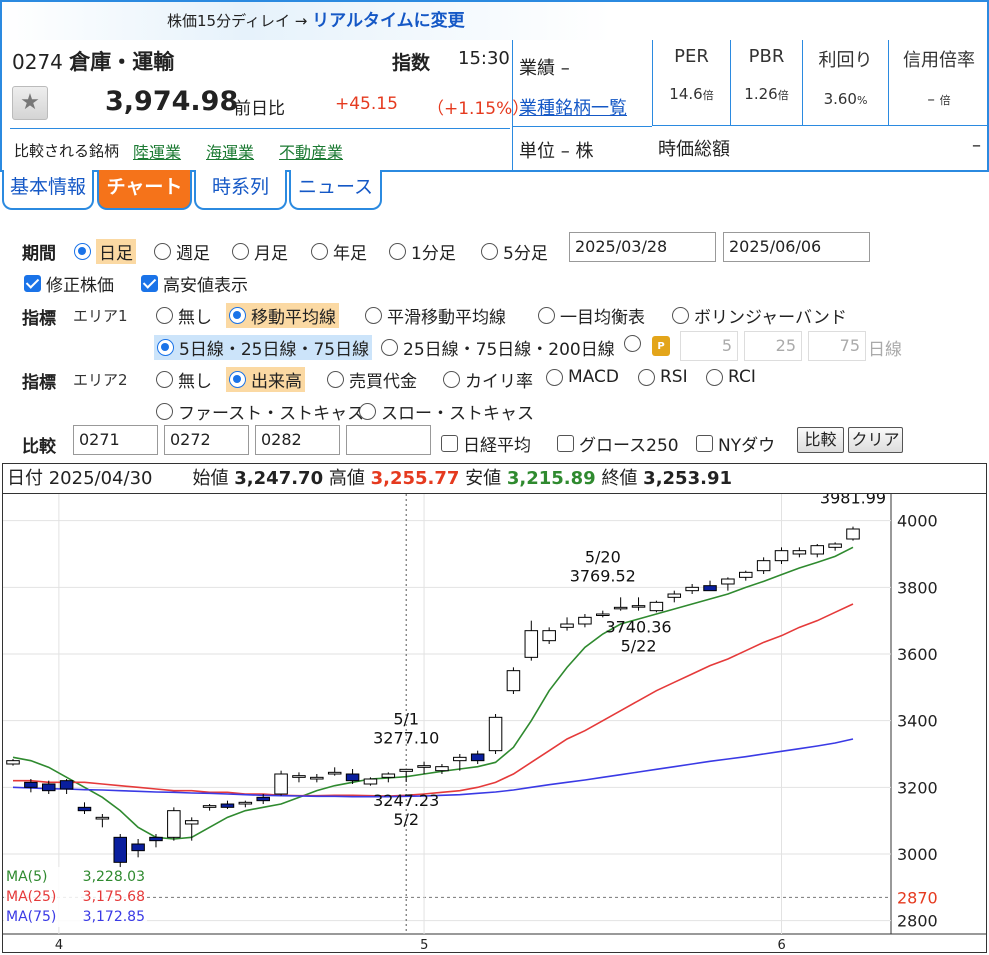 The image size is (989, 955). Describe the element at coordinates (773, 346) in the screenshot. I see `ma-custom-2-input: 25` at that location.